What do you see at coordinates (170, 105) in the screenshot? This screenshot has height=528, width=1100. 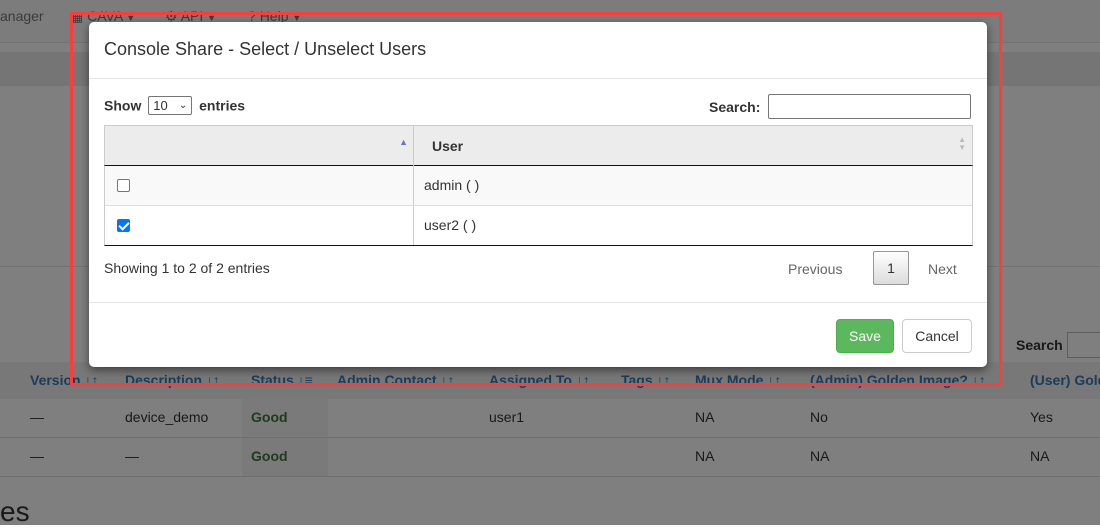 I see `entries-select: 10 ⌄` at bounding box center [170, 105].